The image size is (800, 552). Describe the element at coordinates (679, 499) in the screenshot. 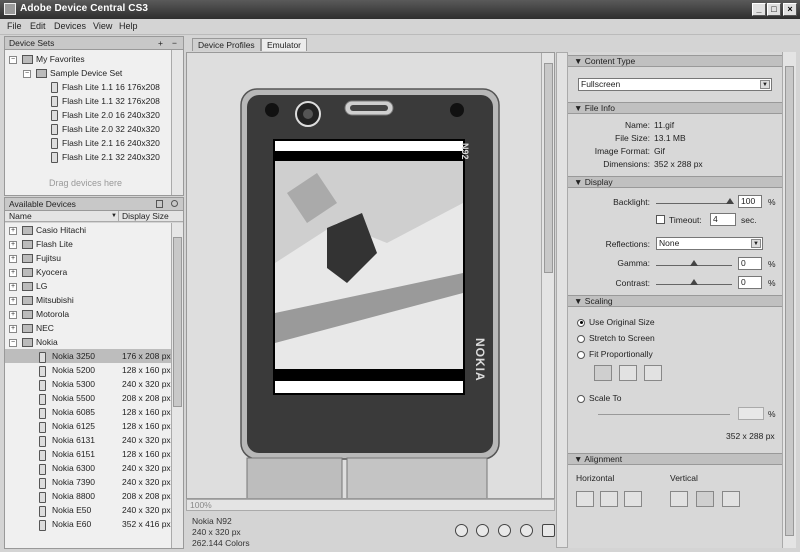

I see `align-top-button` at that location.